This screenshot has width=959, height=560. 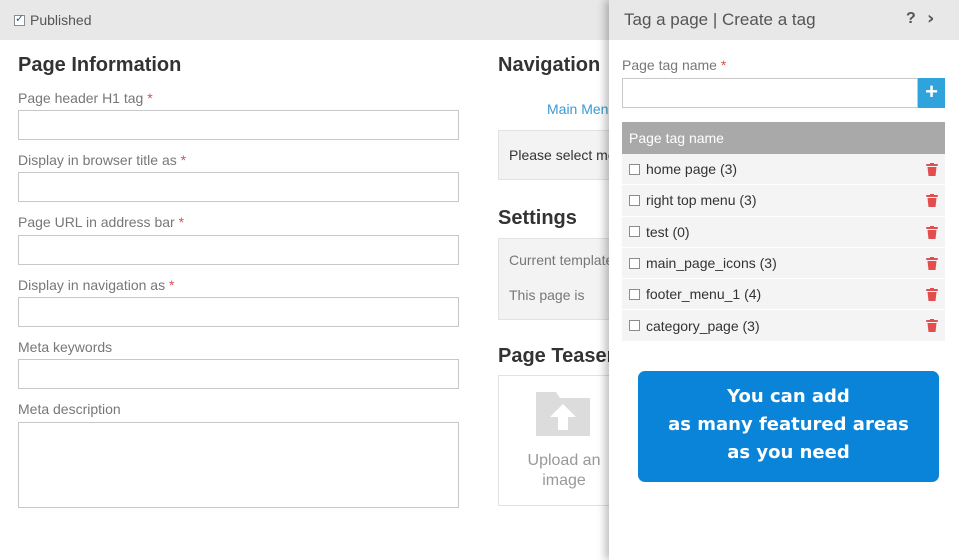 I want to click on keywords-label: Meta keywords, so click(x=65, y=347).